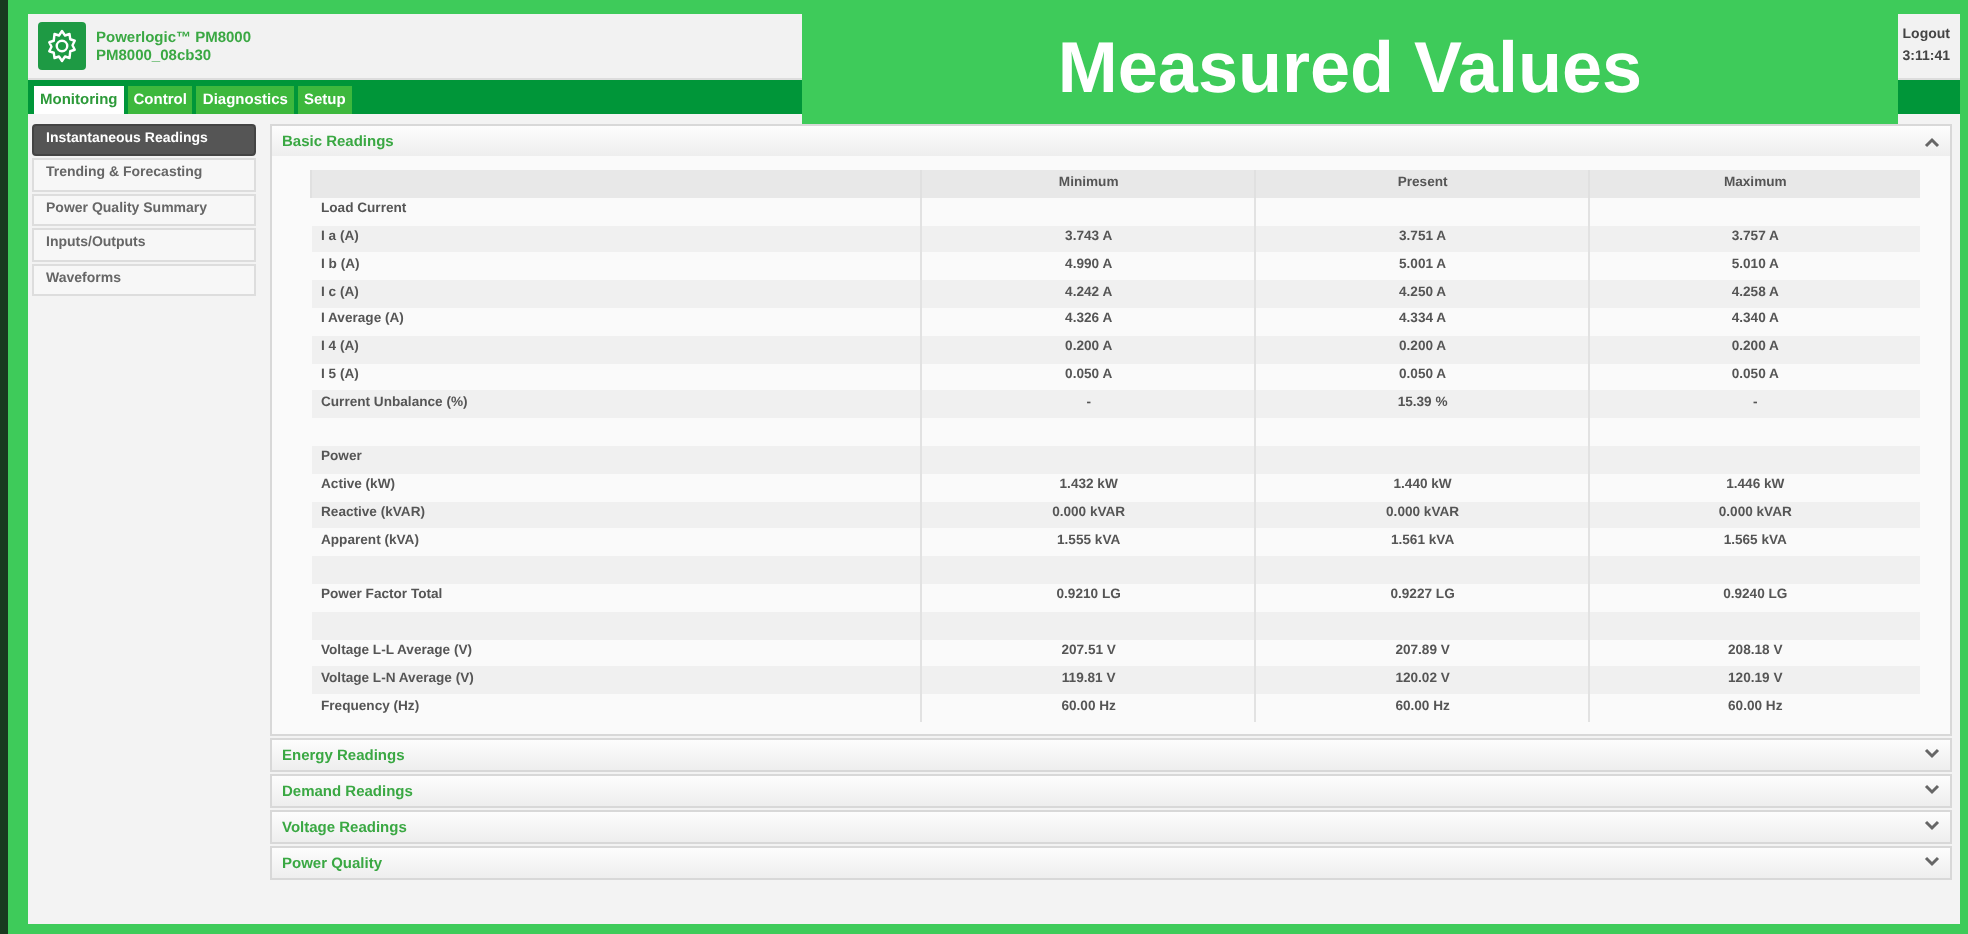  What do you see at coordinates (1932, 141) in the screenshot?
I see `chevron-up-icon` at bounding box center [1932, 141].